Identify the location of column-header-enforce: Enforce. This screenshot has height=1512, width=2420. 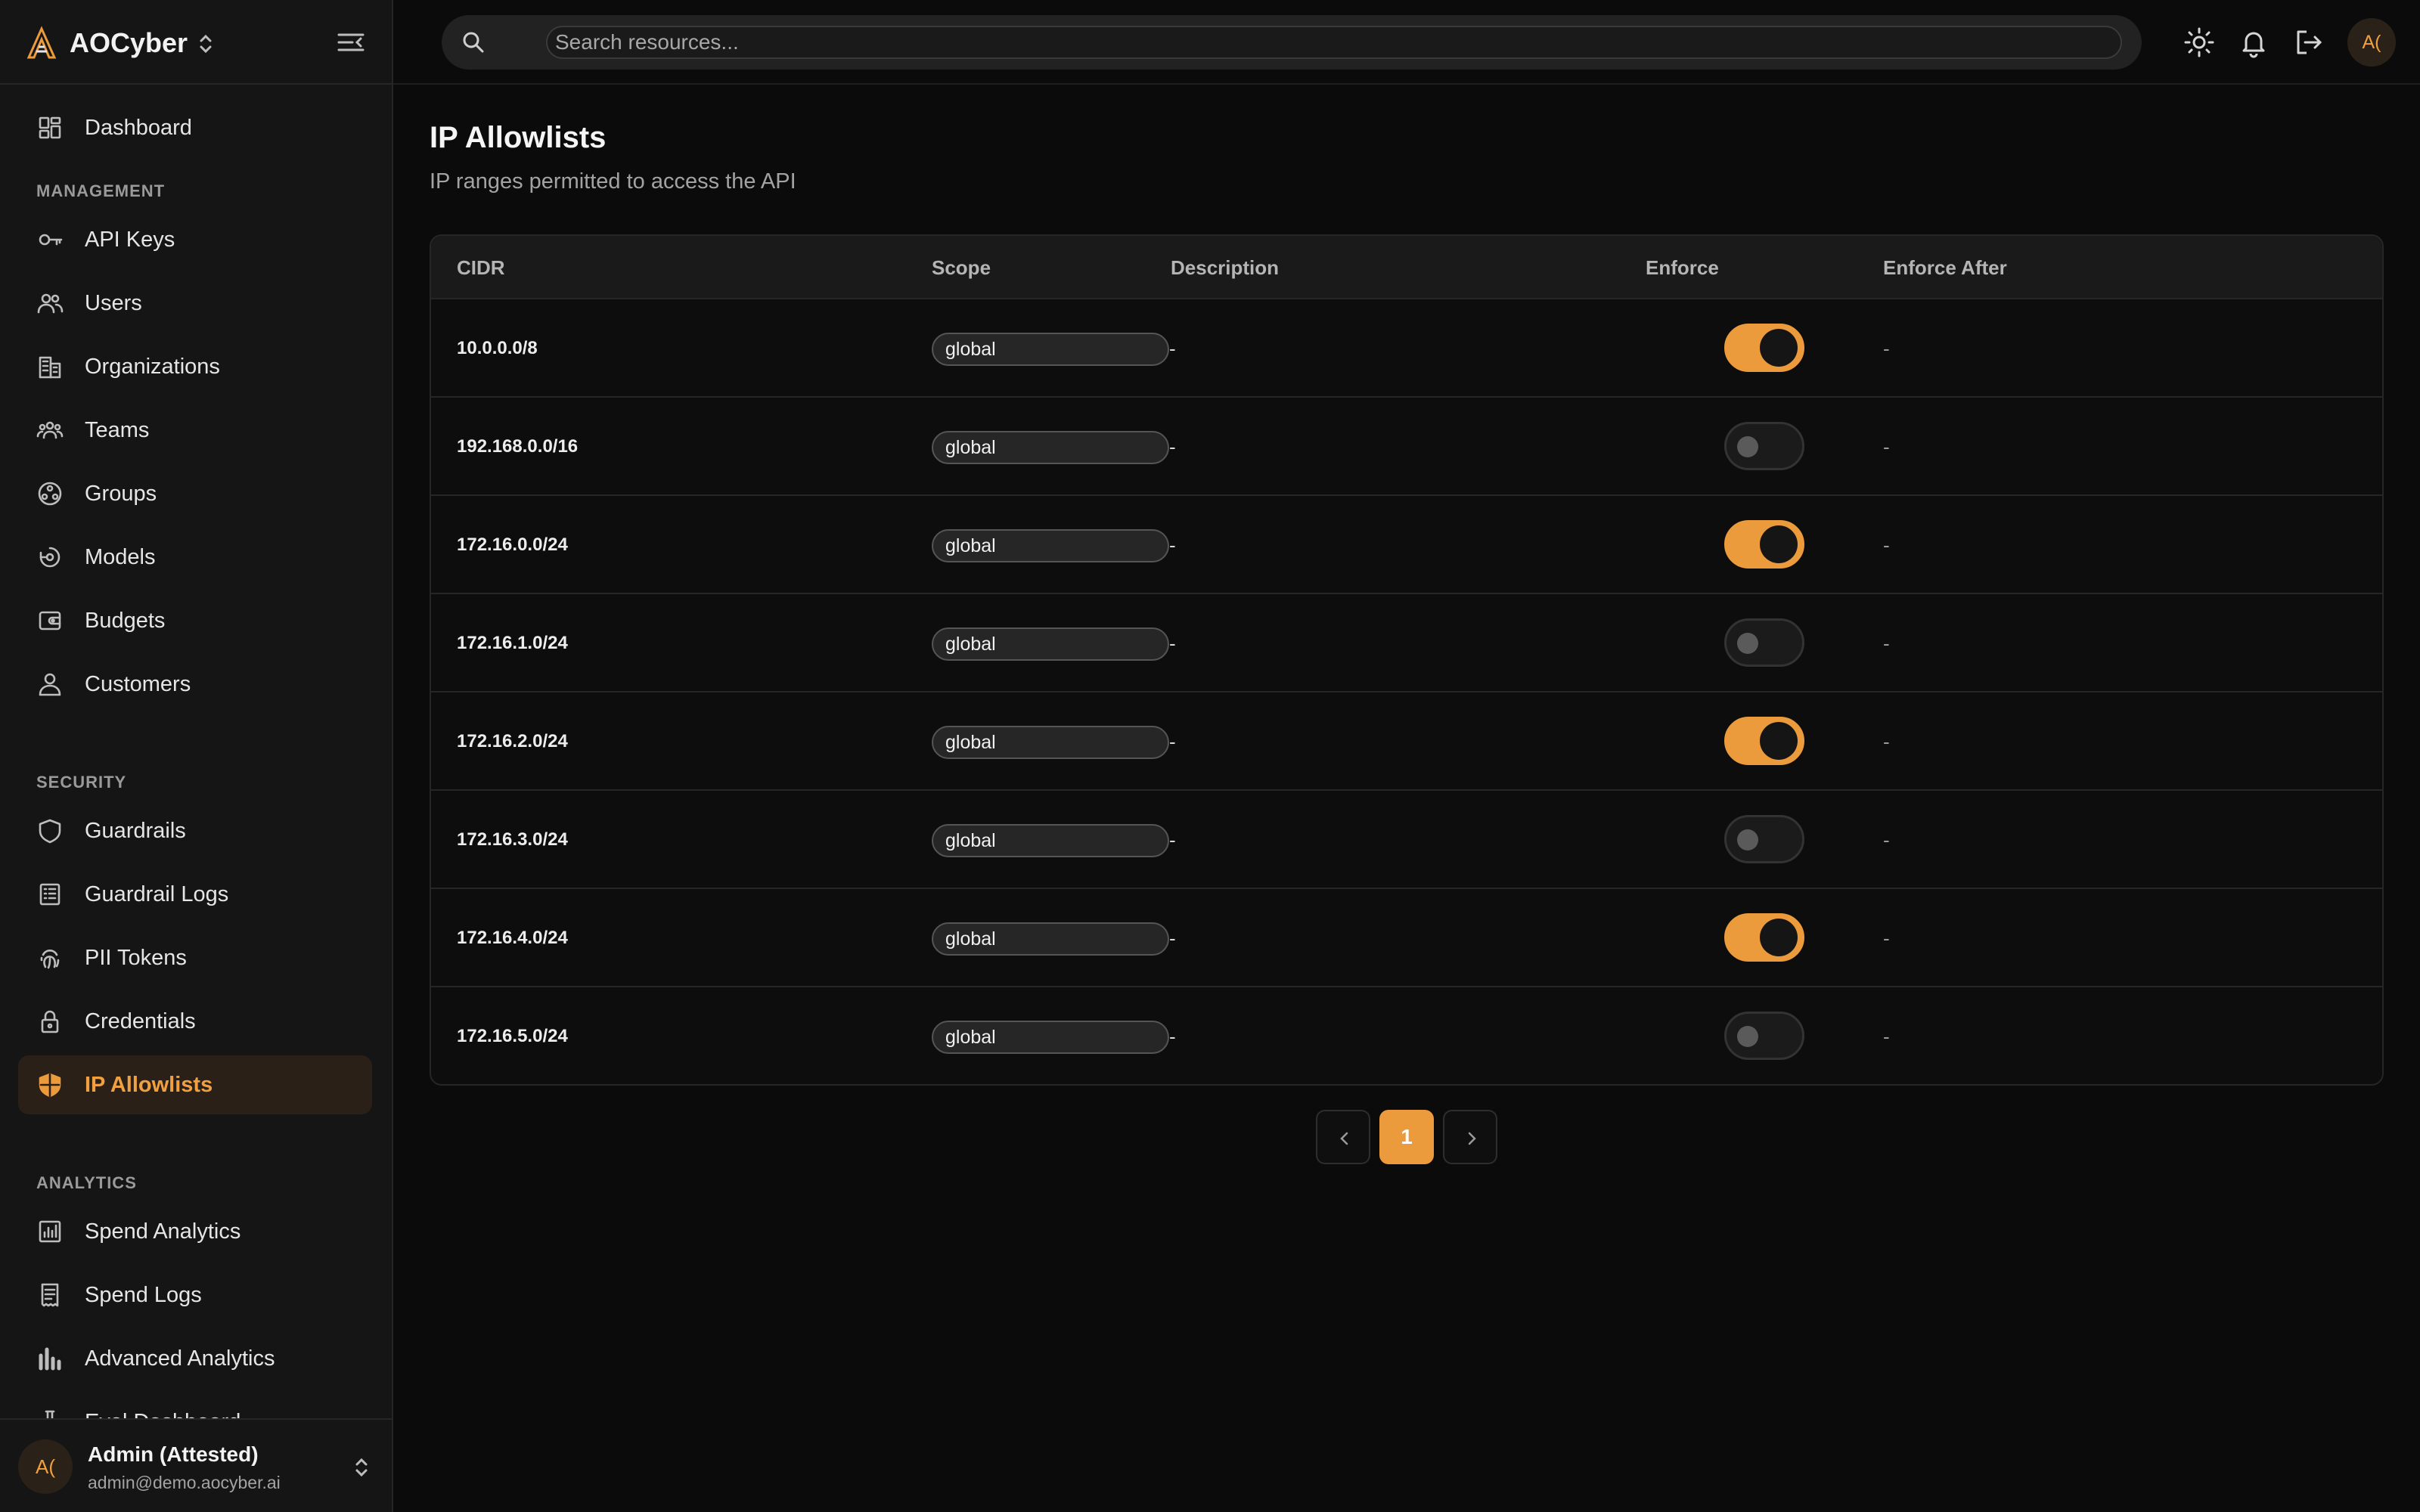
(1682, 267).